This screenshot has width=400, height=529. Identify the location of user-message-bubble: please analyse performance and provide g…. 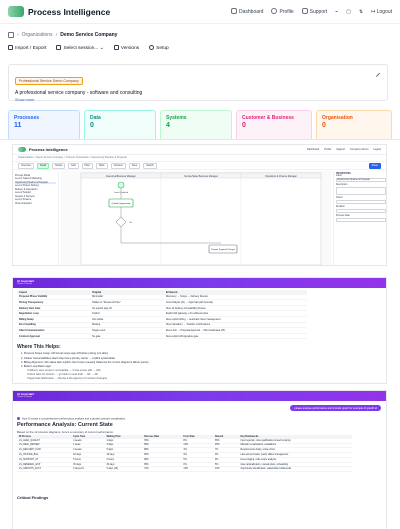
(335, 408).